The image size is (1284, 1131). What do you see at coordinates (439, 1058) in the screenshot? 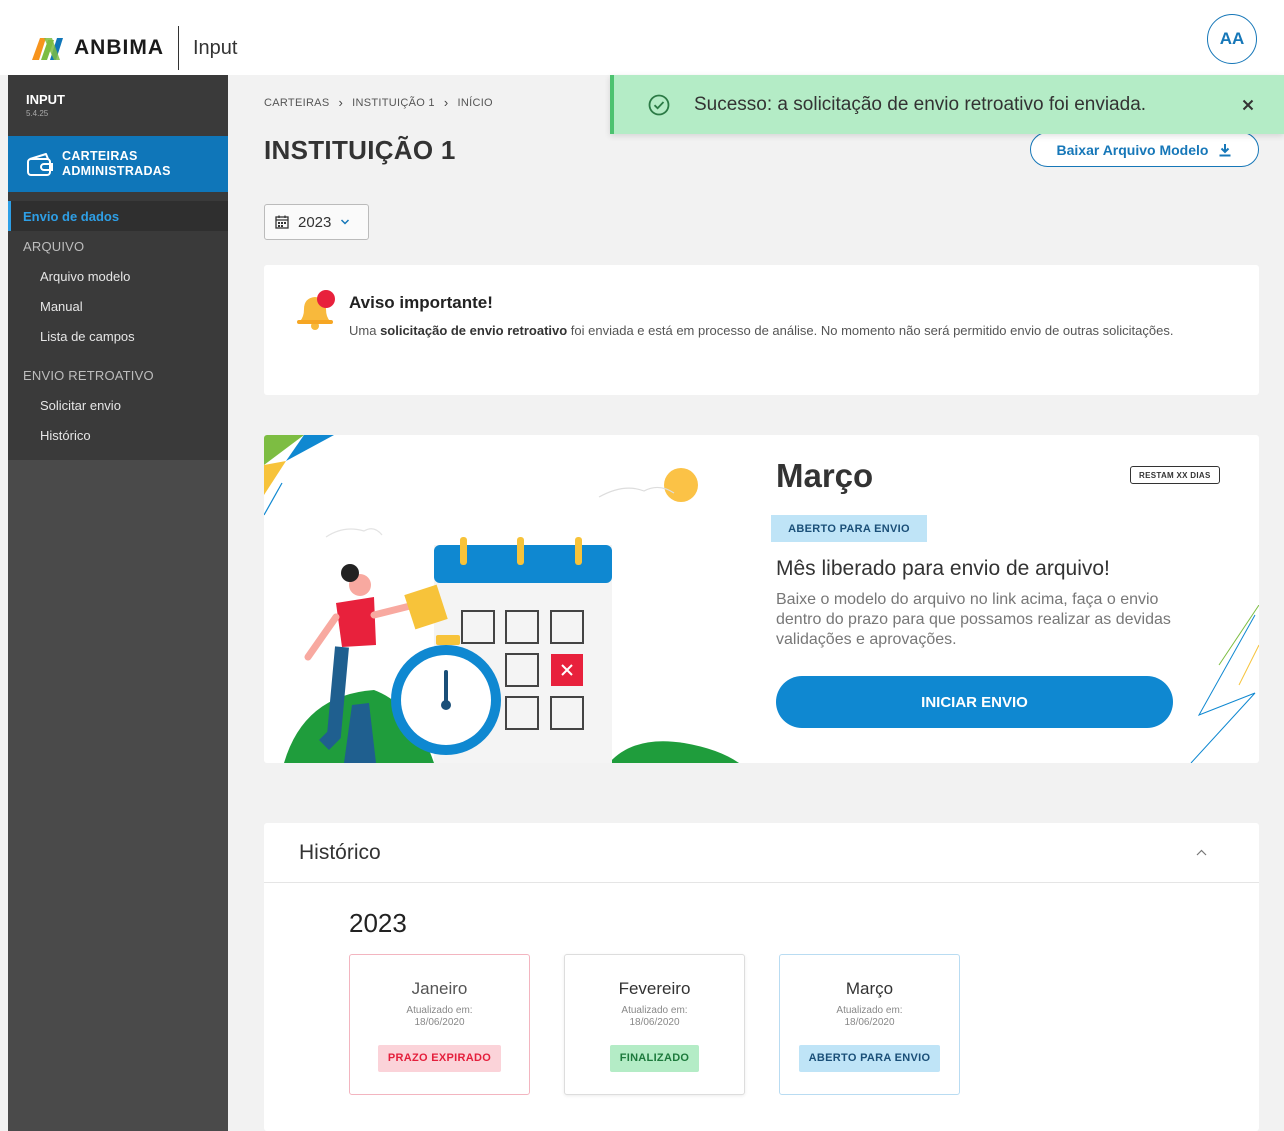
I see `status-badge-expired: PRAZO EXPIRADO` at bounding box center [439, 1058].